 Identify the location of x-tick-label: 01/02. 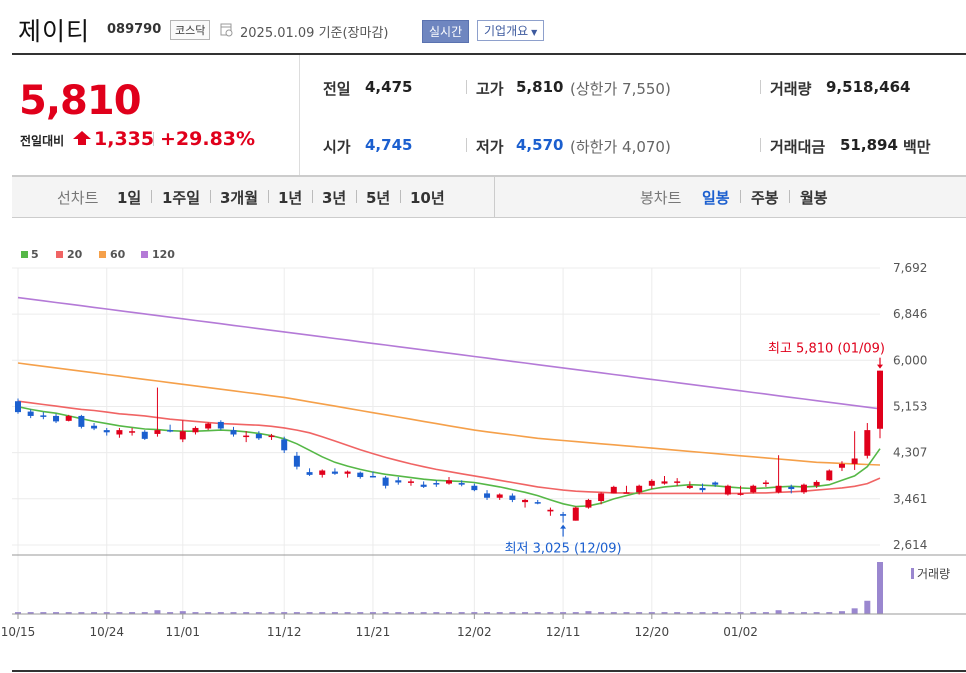
(740, 632).